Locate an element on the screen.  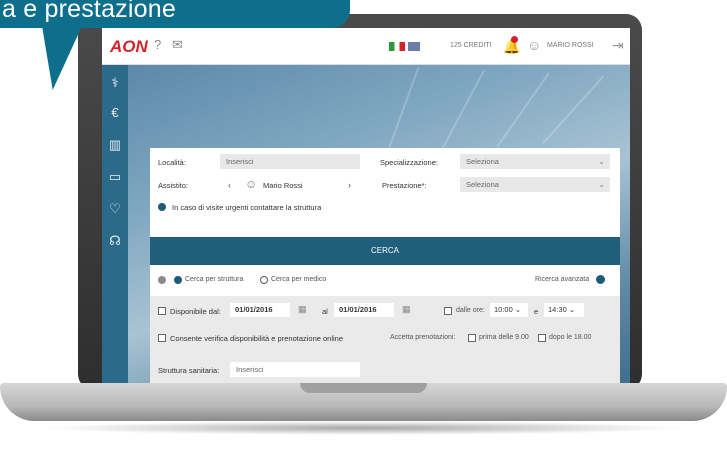
italian-flag-icon is located at coordinates (397, 46).